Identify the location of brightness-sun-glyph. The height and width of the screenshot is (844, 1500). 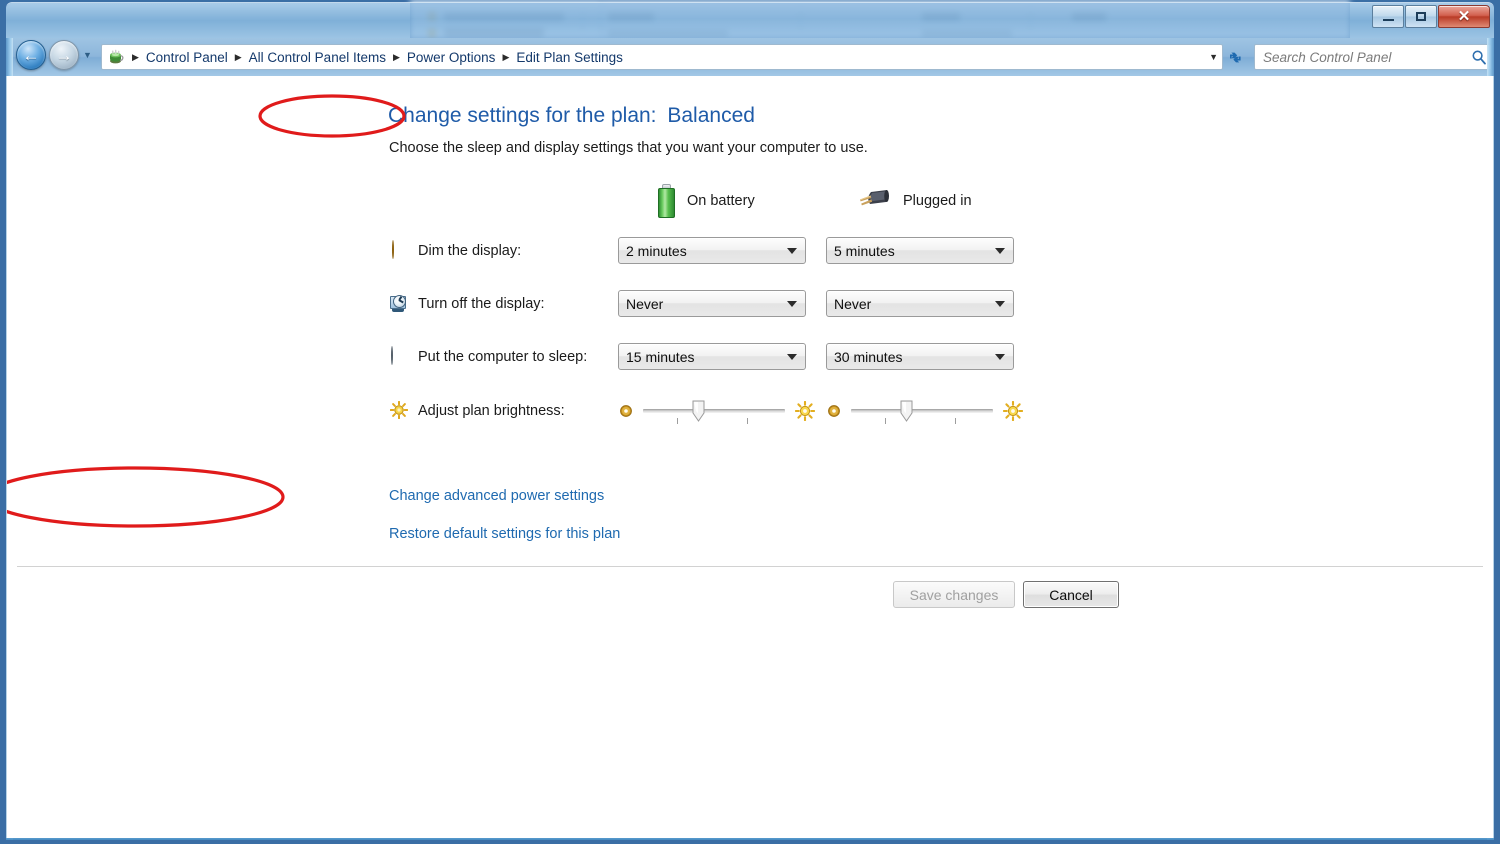
(399, 411).